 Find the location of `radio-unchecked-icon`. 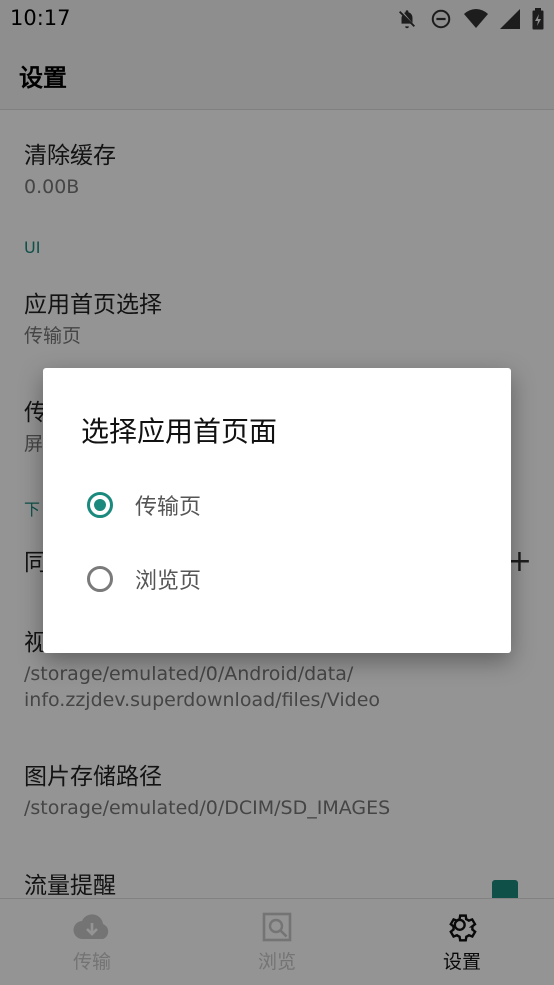

radio-unchecked-icon is located at coordinates (100, 579).